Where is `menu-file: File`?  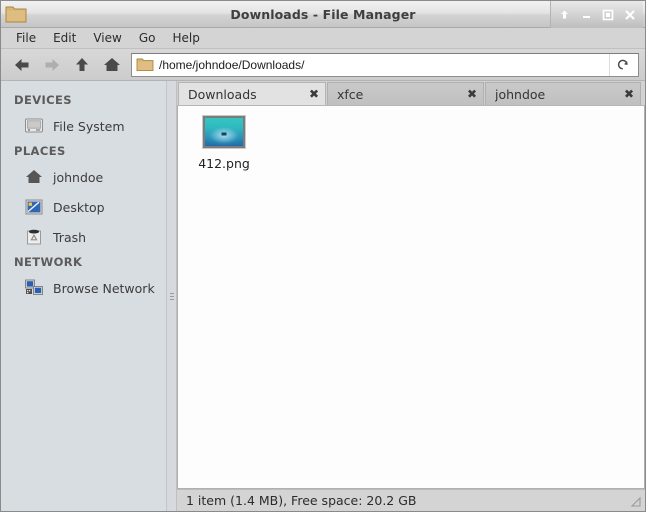
menu-file: File is located at coordinates (26, 38).